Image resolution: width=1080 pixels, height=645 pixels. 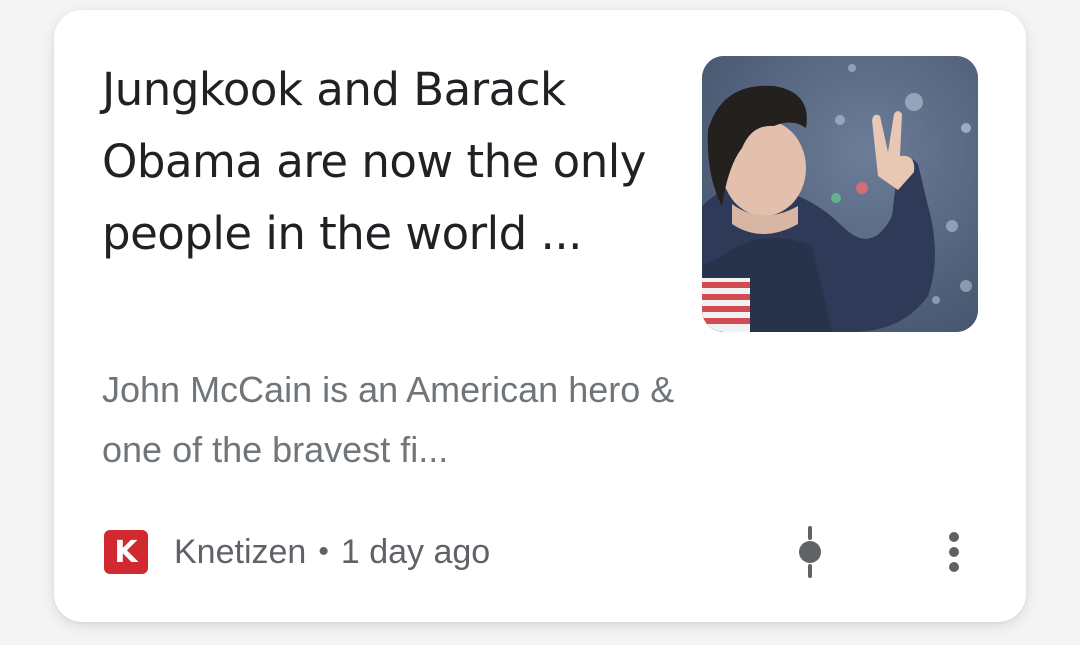 What do you see at coordinates (240, 552) in the screenshot?
I see `source-name: Knetizen` at bounding box center [240, 552].